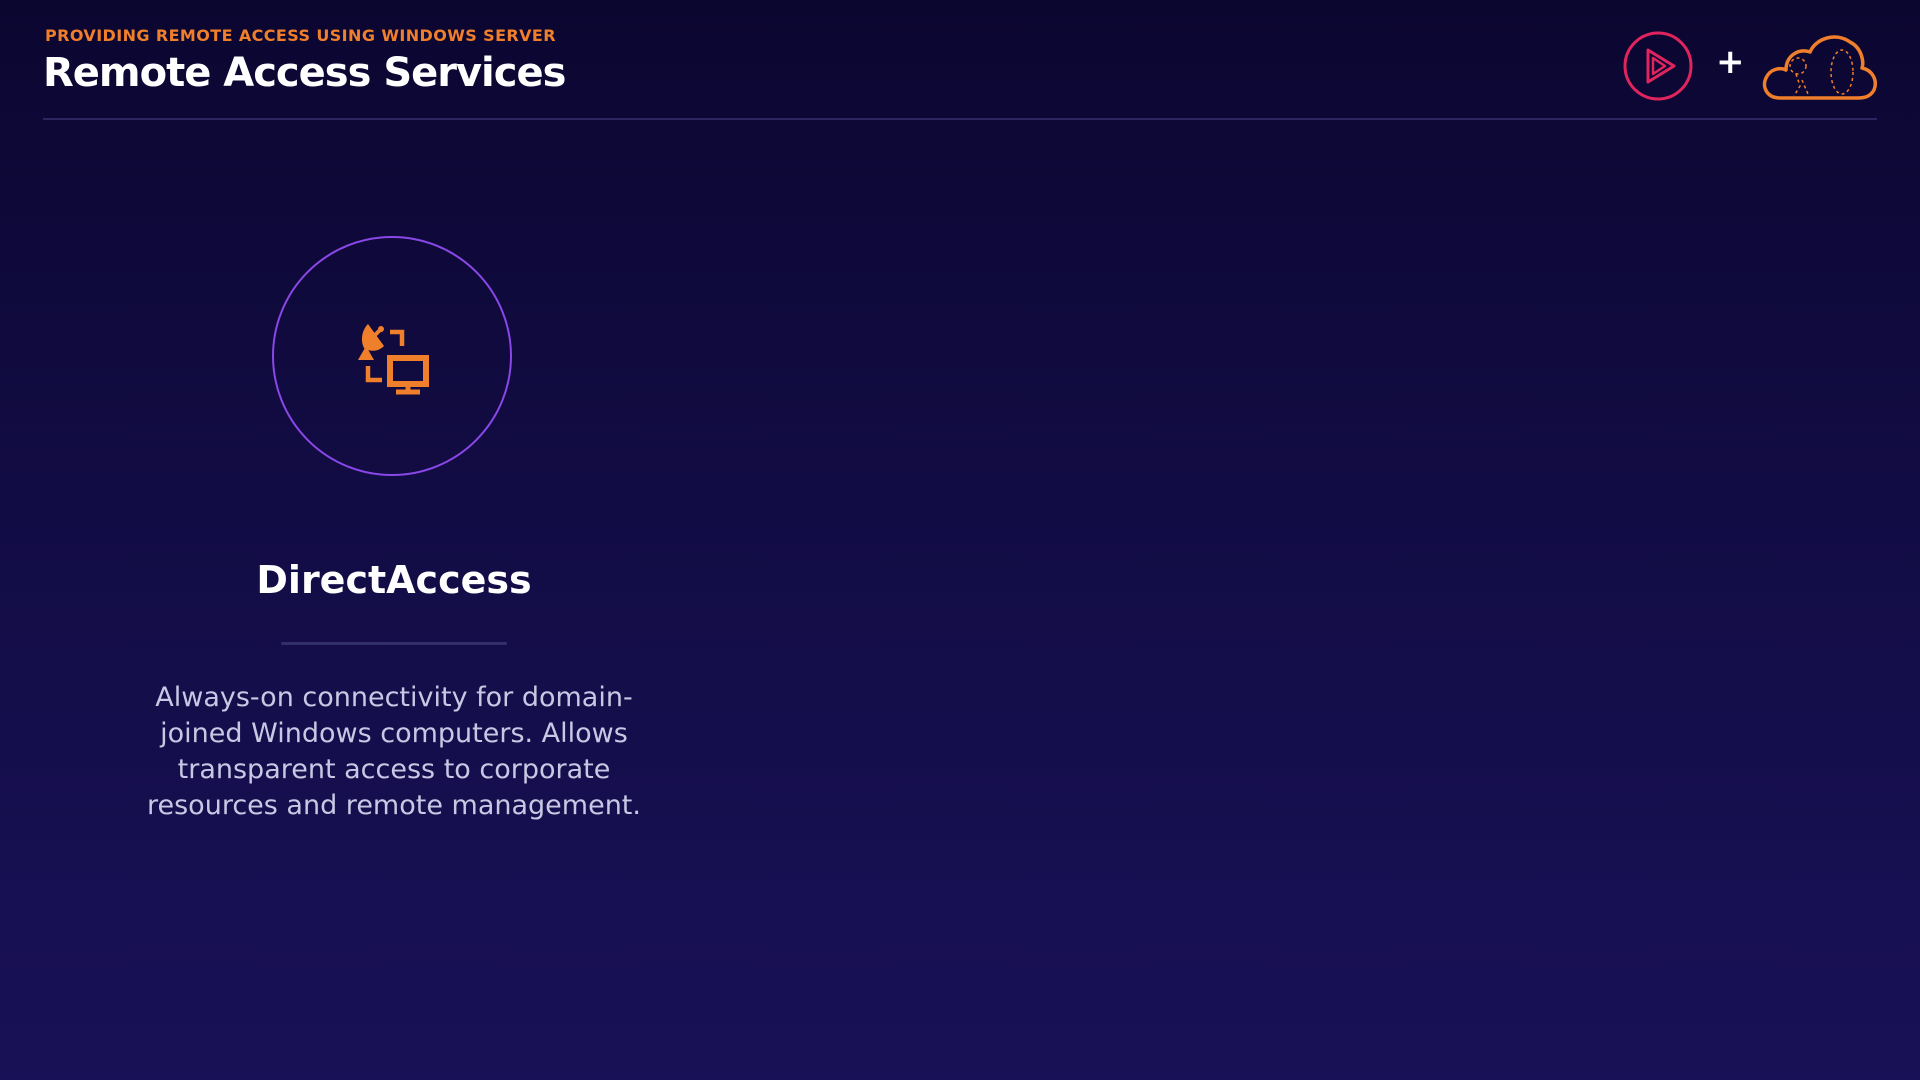 The image size is (1920, 1080). What do you see at coordinates (1750, 66) in the screenshot?
I see `brand-logos: +` at bounding box center [1750, 66].